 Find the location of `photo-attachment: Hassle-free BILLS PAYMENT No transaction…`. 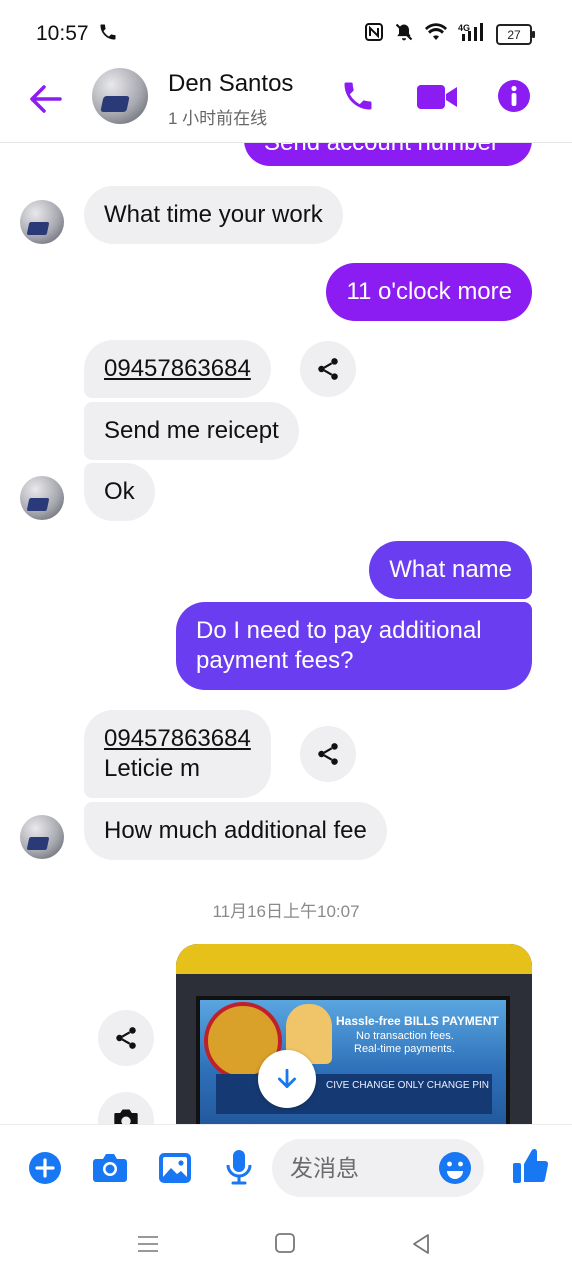

photo-attachment: Hassle-free BILLS PAYMENT No transaction… is located at coordinates (354, 1034).